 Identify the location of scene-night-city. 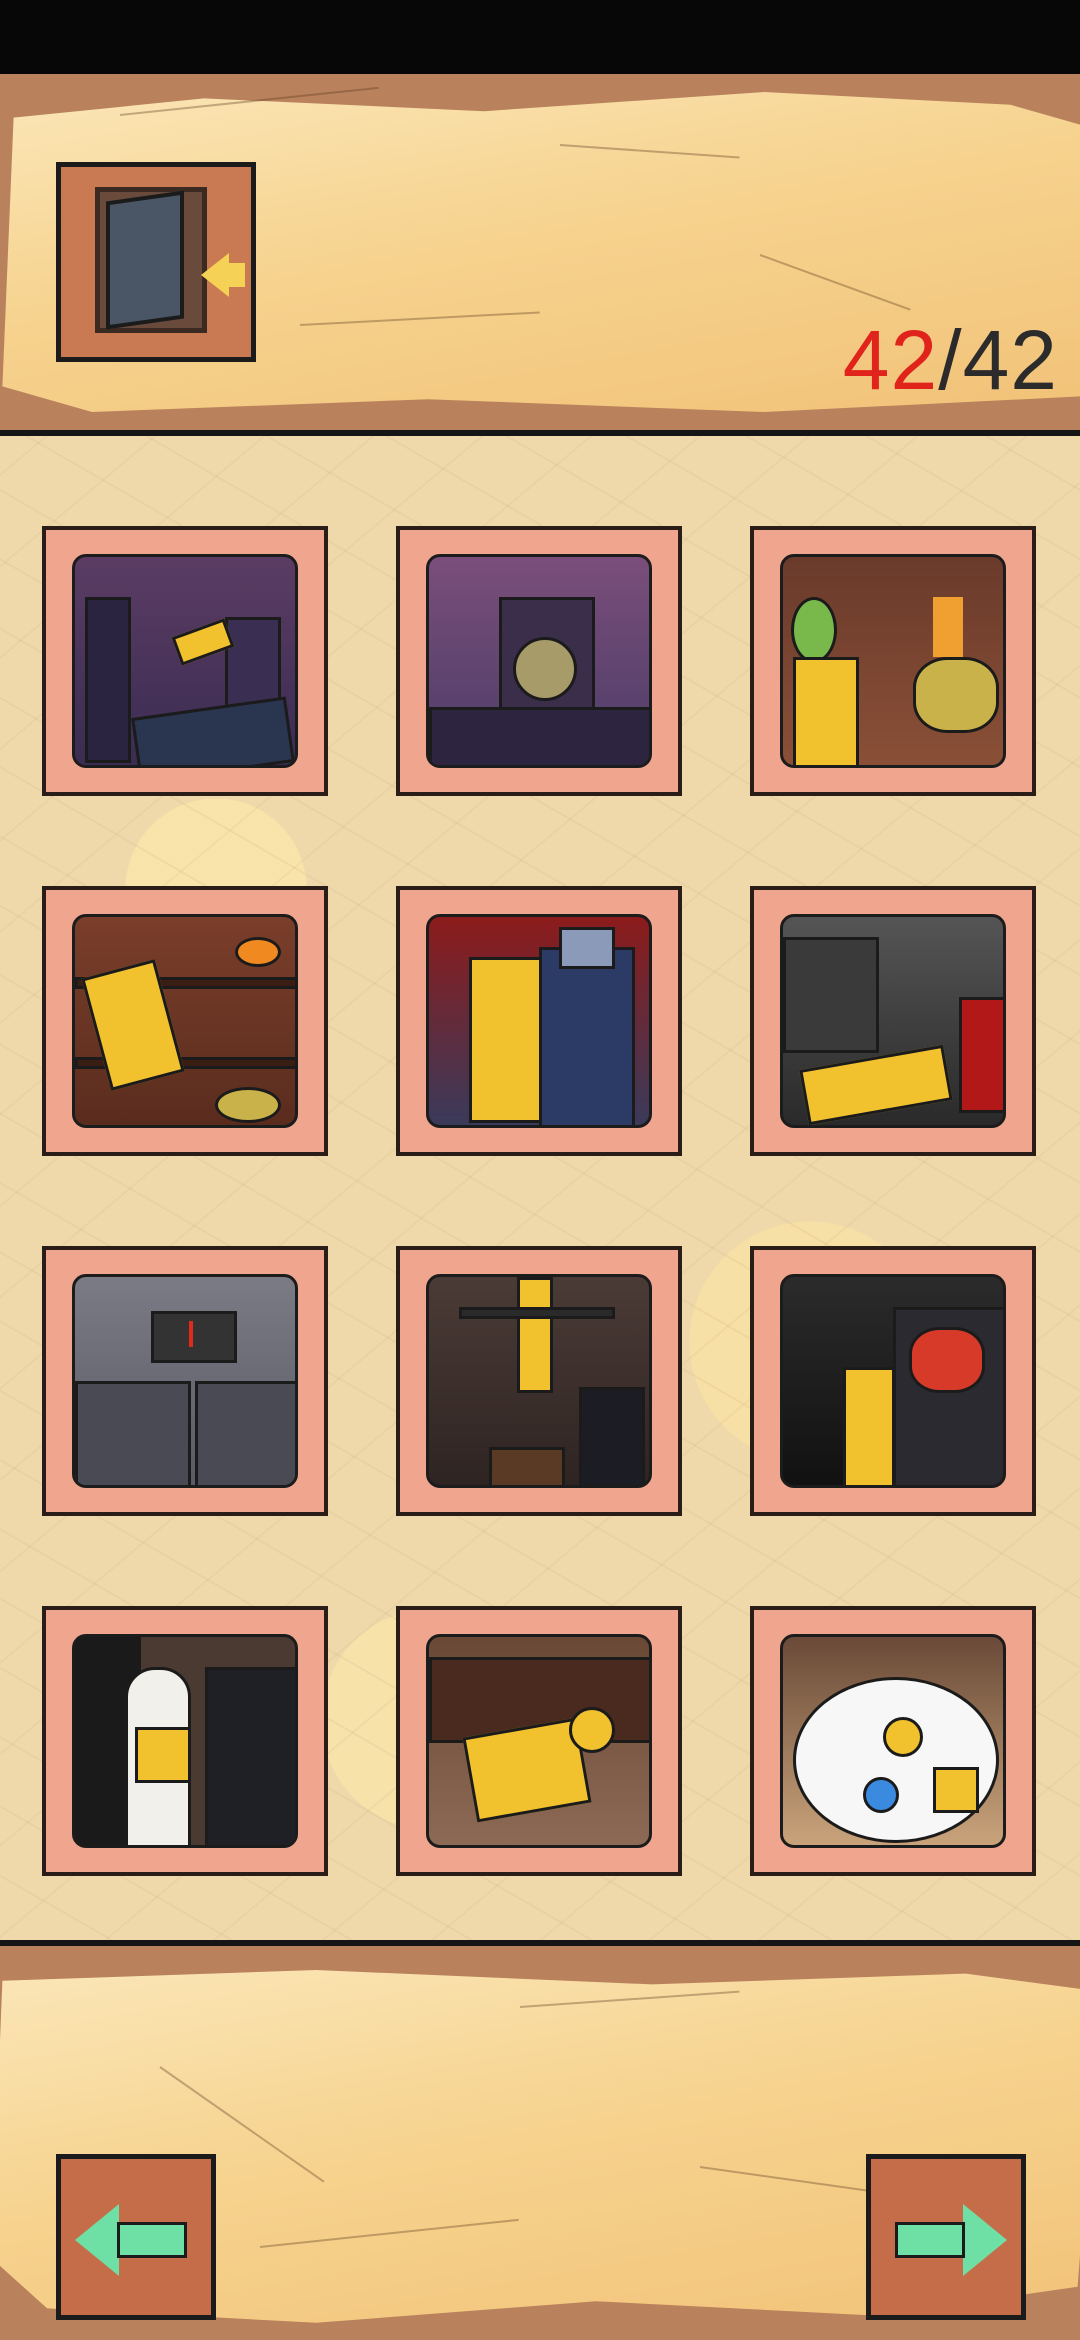
(185, 661).